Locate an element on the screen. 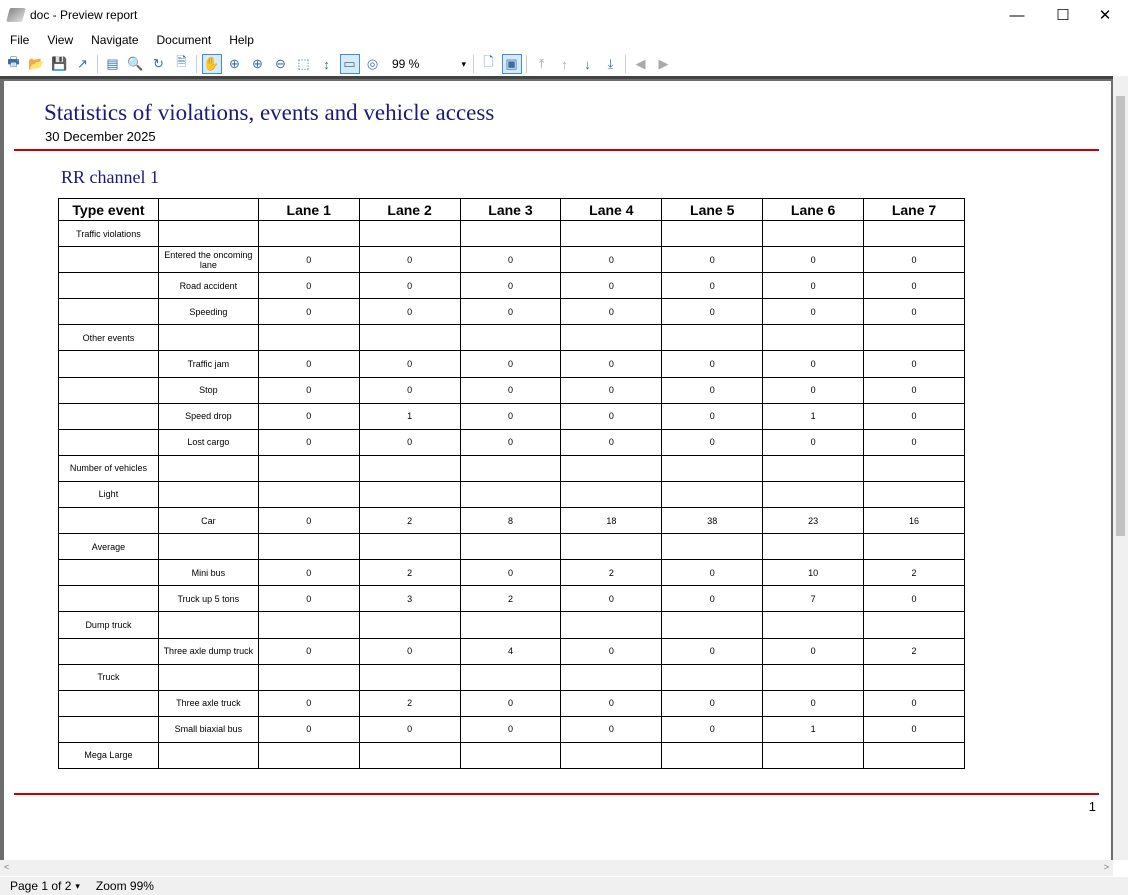 This screenshot has width=1128, height=895. table-row: Small biaxial bus 0 0 0 0 0 1 0 is located at coordinates (511, 729).